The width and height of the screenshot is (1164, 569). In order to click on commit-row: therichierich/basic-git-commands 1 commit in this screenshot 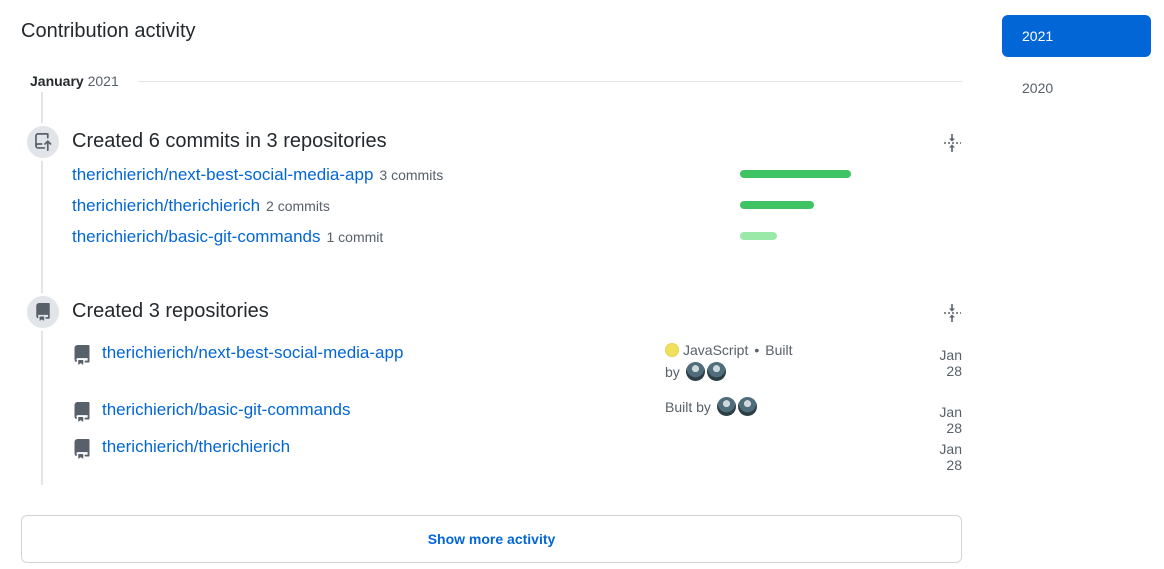, I will do `click(227, 238)`.